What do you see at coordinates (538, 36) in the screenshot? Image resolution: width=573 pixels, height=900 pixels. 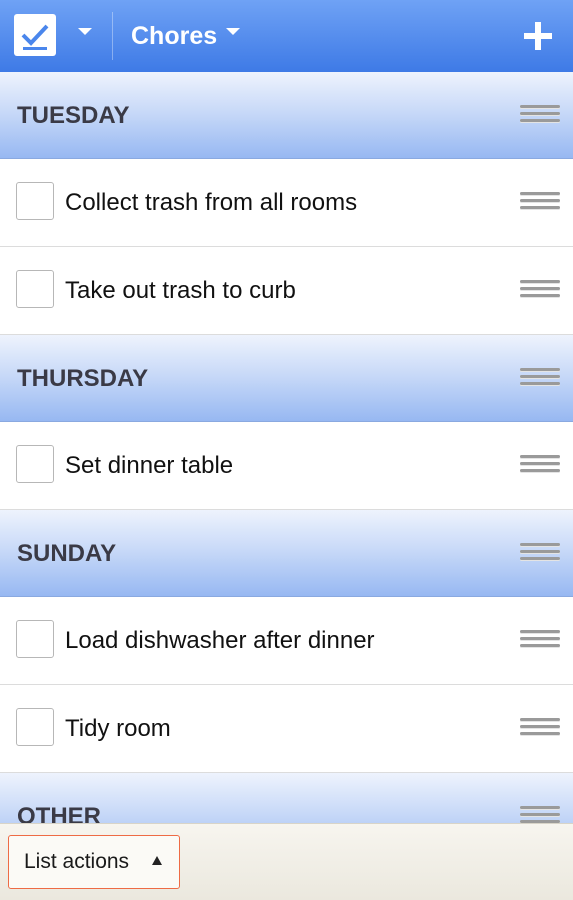 I see `add-task-button` at bounding box center [538, 36].